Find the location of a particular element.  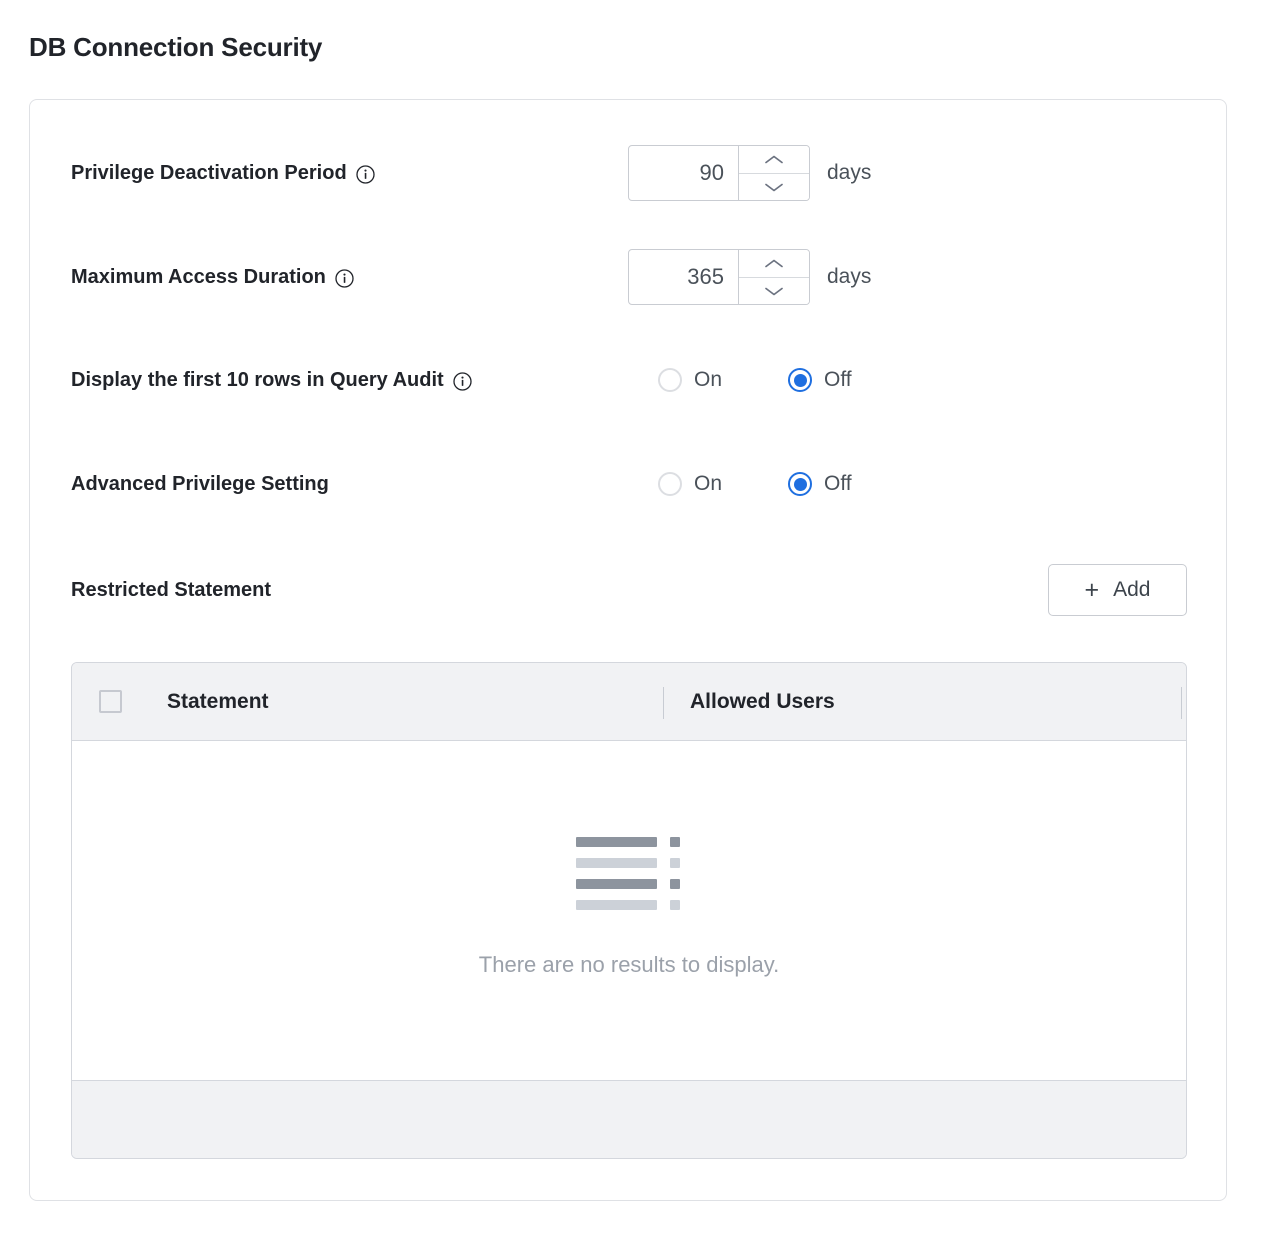

maximum-access-duration-label-text: Maximum Access Duration is located at coordinates (198, 277).